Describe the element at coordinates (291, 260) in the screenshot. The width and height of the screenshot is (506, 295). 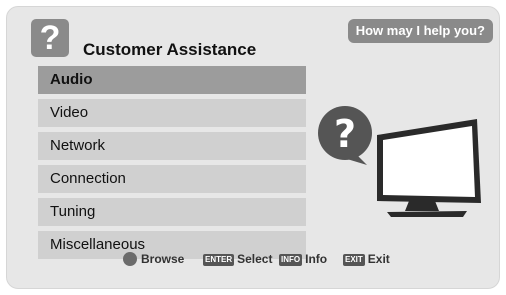
I see `info-key-icon: INFO` at that location.